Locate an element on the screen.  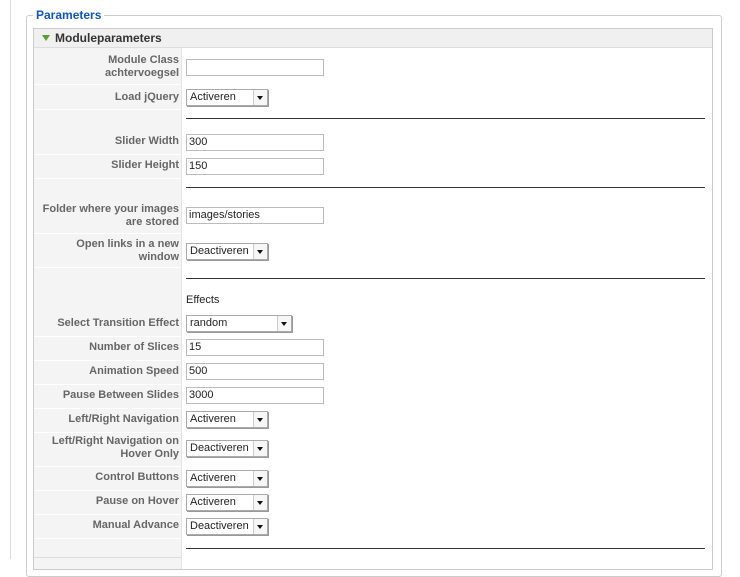
lr-navigation-value: Activeren is located at coordinates (213, 419).